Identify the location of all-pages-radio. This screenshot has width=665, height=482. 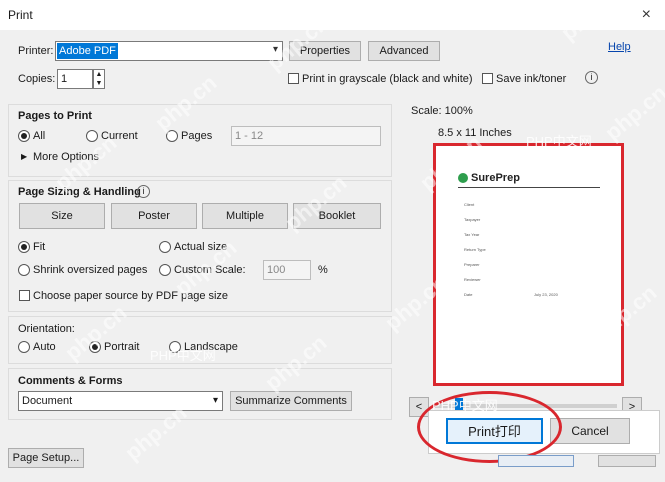
(24, 136).